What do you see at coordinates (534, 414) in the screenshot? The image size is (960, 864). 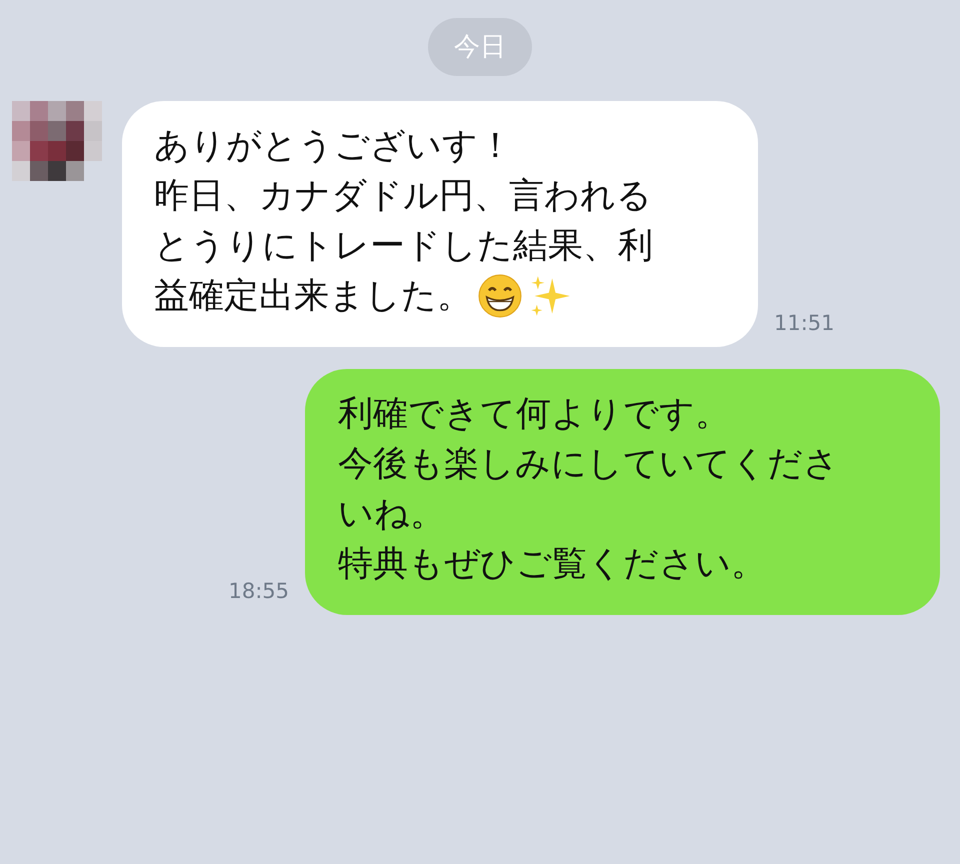 I see `message-text: 利確できて何よりです。` at bounding box center [534, 414].